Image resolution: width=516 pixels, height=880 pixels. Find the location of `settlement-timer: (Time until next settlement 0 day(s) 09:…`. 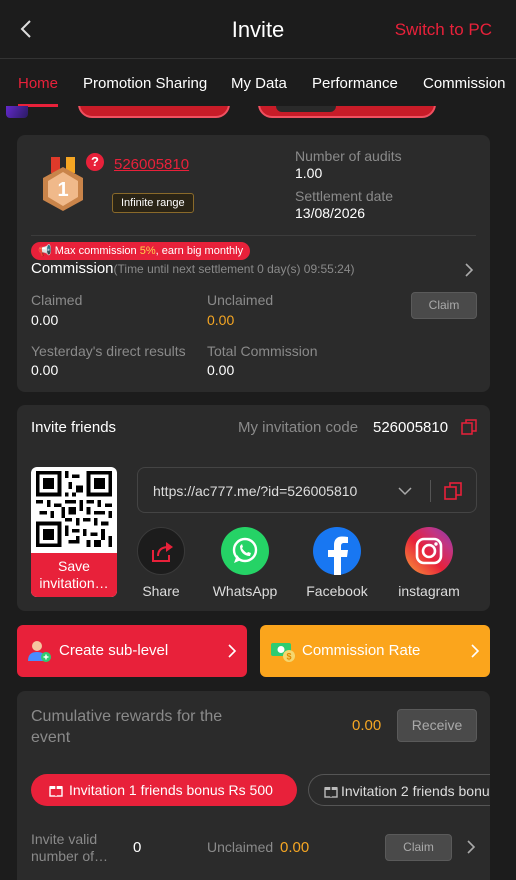

settlement-timer: (Time until next settlement 0 day(s) 09:… is located at coordinates (234, 269).